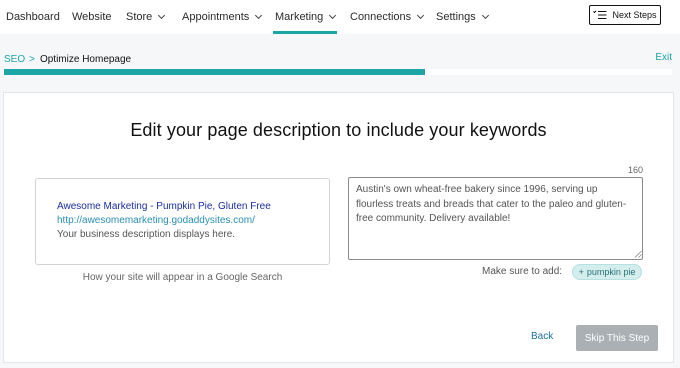  I want to click on nav-appointments: Appointments, so click(222, 17).